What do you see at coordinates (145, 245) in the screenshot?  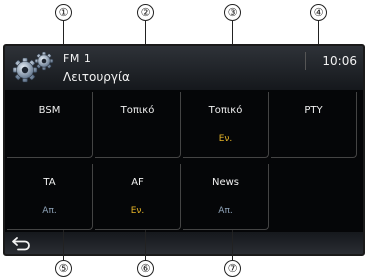 I see `callout-6-leader` at bounding box center [145, 245].